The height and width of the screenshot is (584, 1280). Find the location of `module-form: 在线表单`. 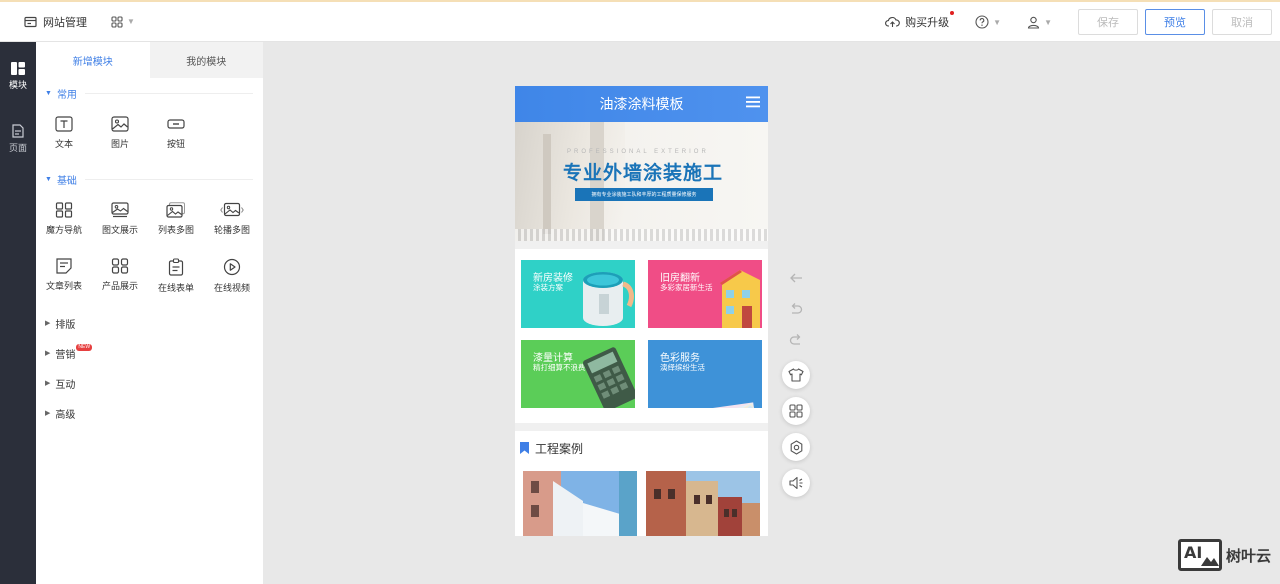

module-form: 在线表单 is located at coordinates (176, 278).